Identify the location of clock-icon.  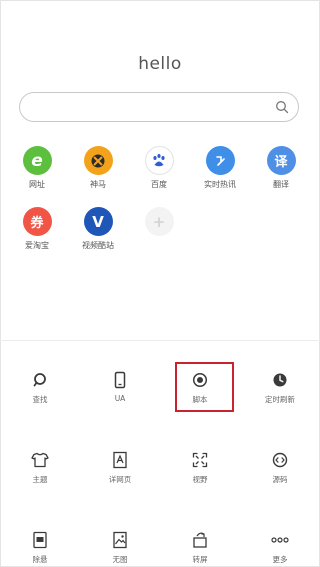
(280, 380).